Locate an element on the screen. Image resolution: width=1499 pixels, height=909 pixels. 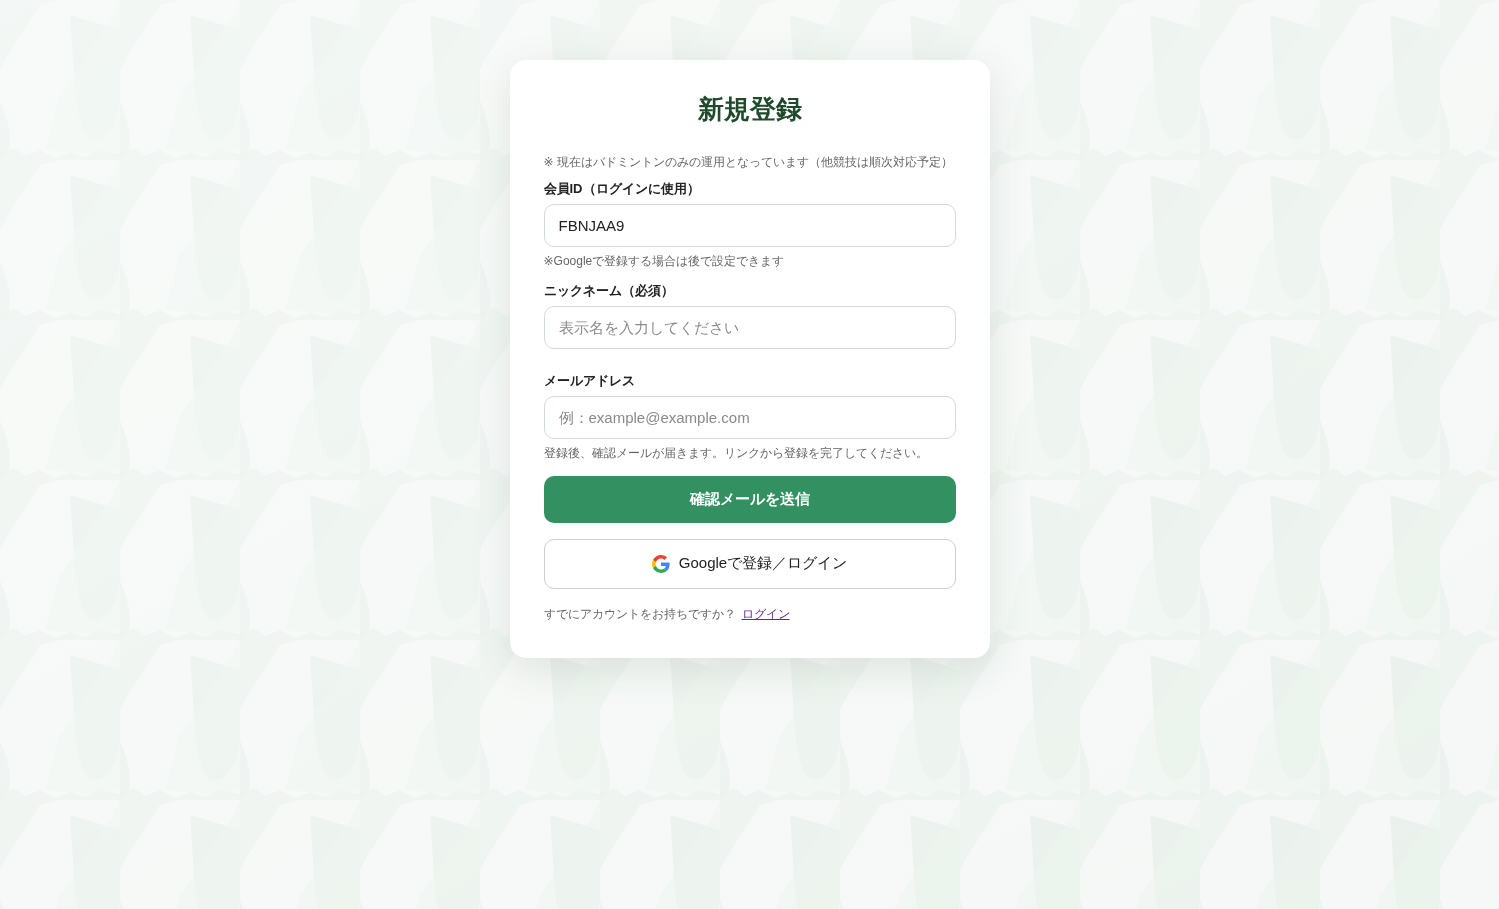
input-field: 表示名を入力してください is located at coordinates (749, 328).